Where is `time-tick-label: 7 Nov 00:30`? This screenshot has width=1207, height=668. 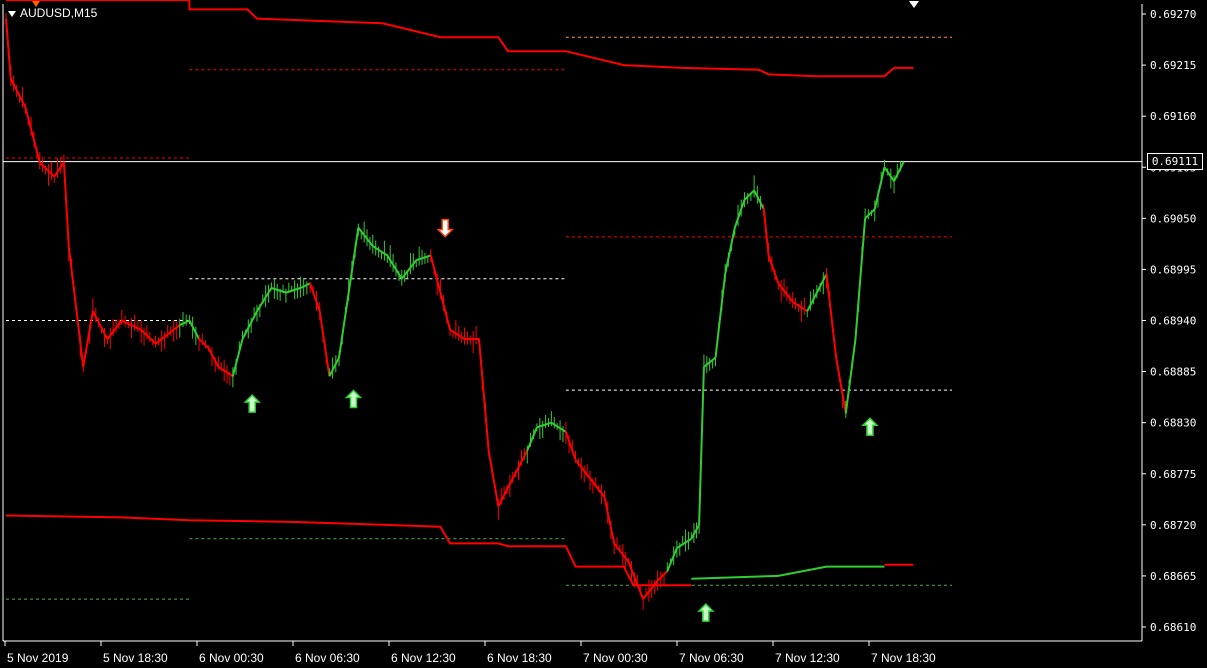
time-tick-label: 7 Nov 00:30 is located at coordinates (615, 658).